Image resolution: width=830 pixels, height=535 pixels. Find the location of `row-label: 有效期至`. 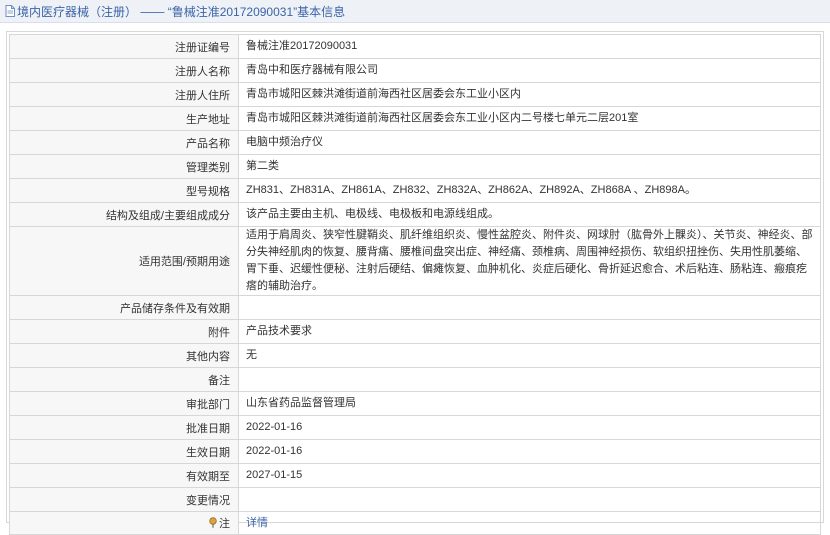

row-label: 有效期至 is located at coordinates (124, 475).